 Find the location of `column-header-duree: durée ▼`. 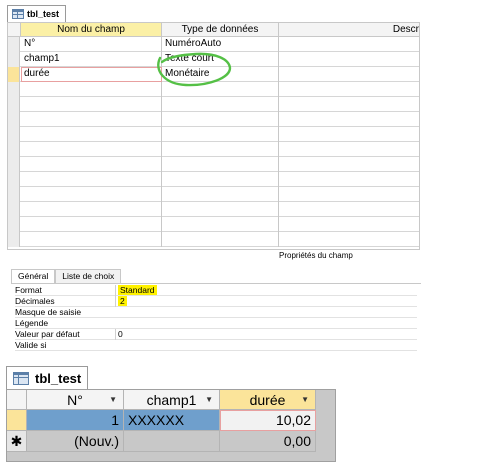

column-header-duree: durée ▼ is located at coordinates (268, 400).